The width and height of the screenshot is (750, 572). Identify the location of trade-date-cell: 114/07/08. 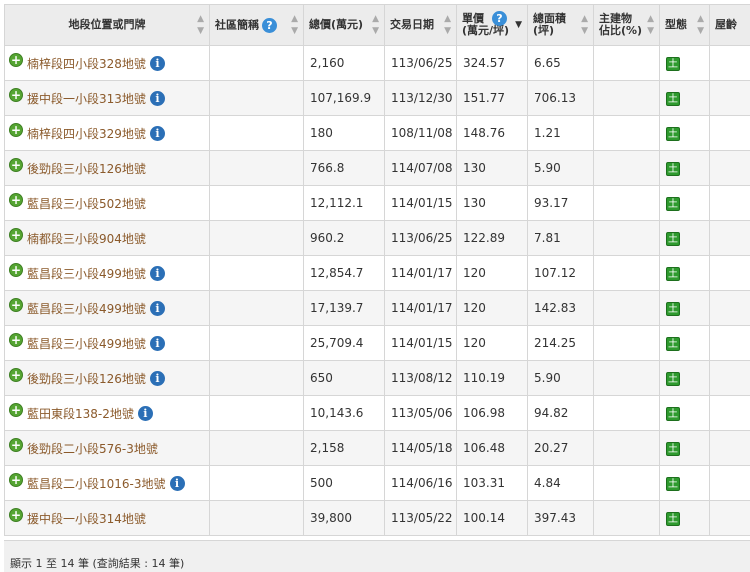
(420, 168).